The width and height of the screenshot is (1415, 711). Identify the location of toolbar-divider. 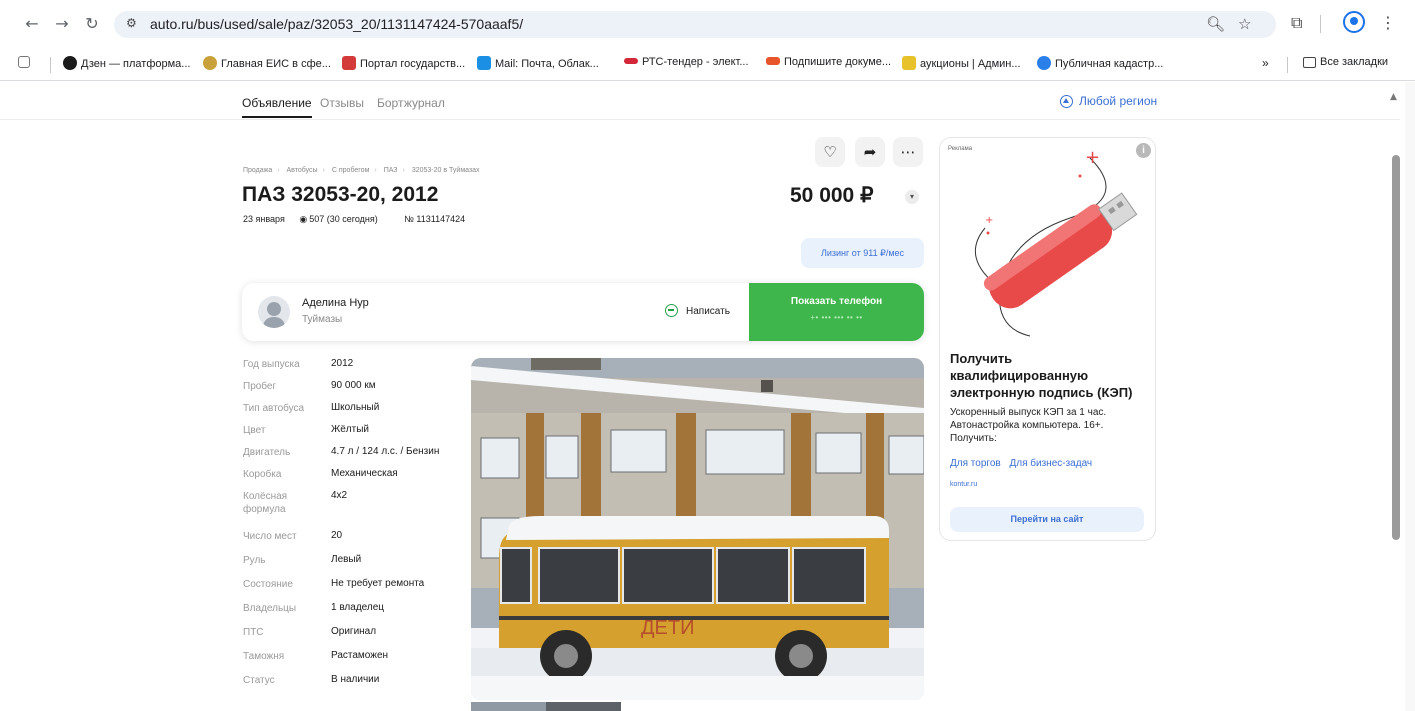
(1320, 24).